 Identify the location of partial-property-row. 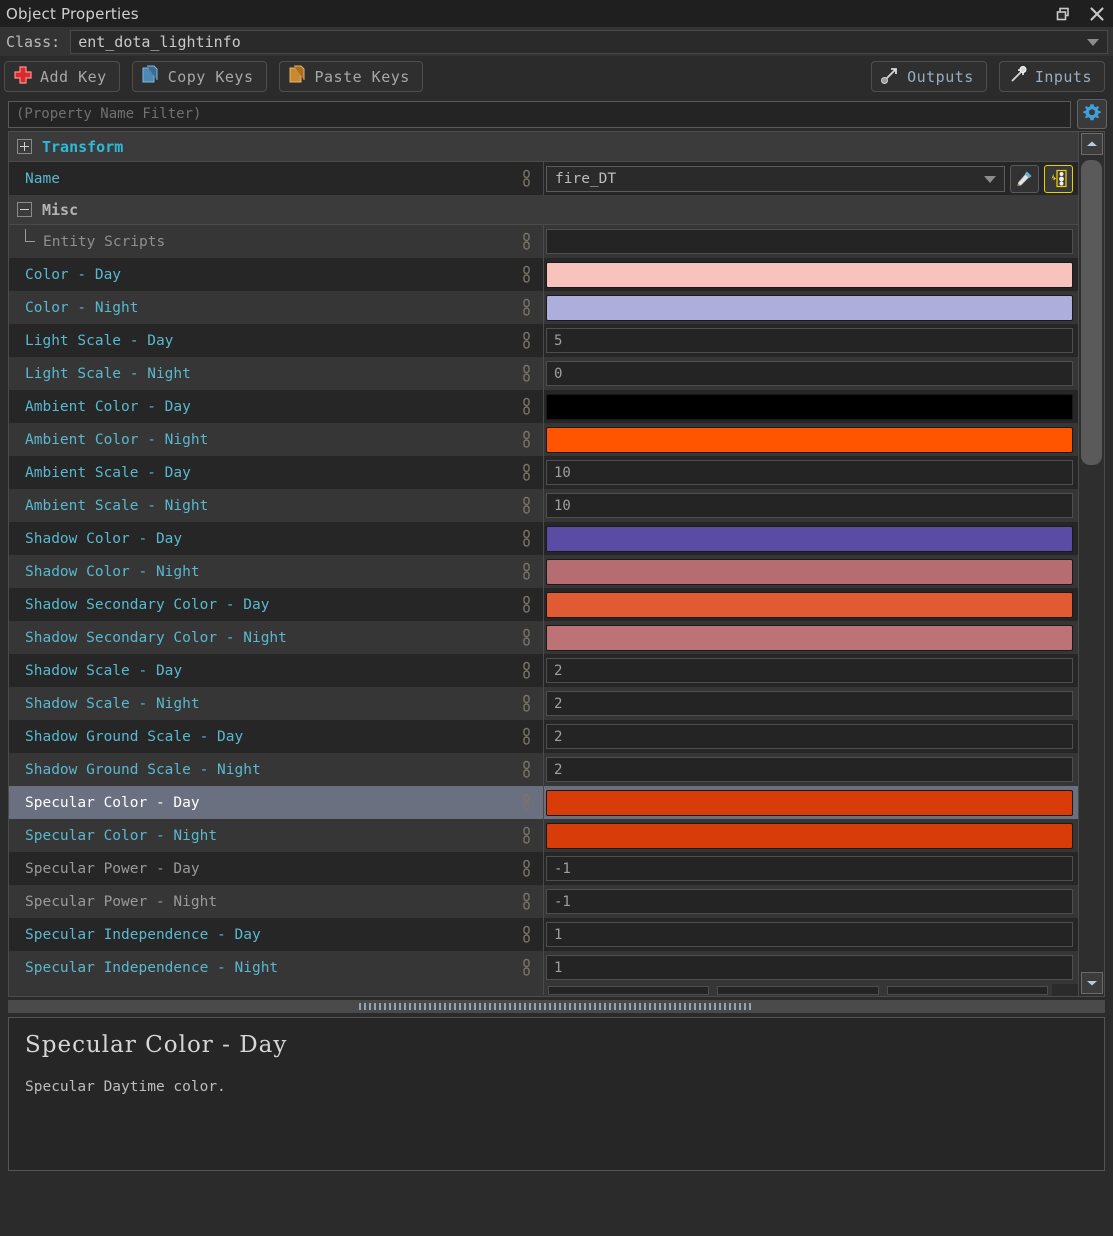
(530, 990).